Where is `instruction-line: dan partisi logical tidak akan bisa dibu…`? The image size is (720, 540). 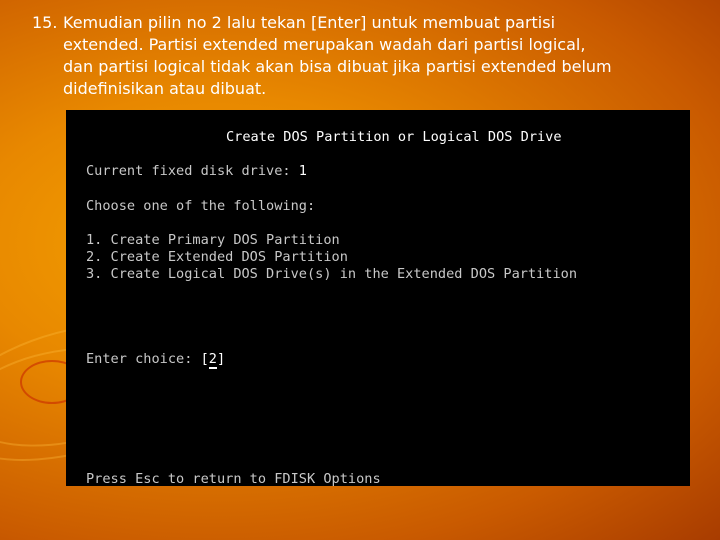 instruction-line: dan partisi logical tidak akan bisa dibu… is located at coordinates (337, 66).